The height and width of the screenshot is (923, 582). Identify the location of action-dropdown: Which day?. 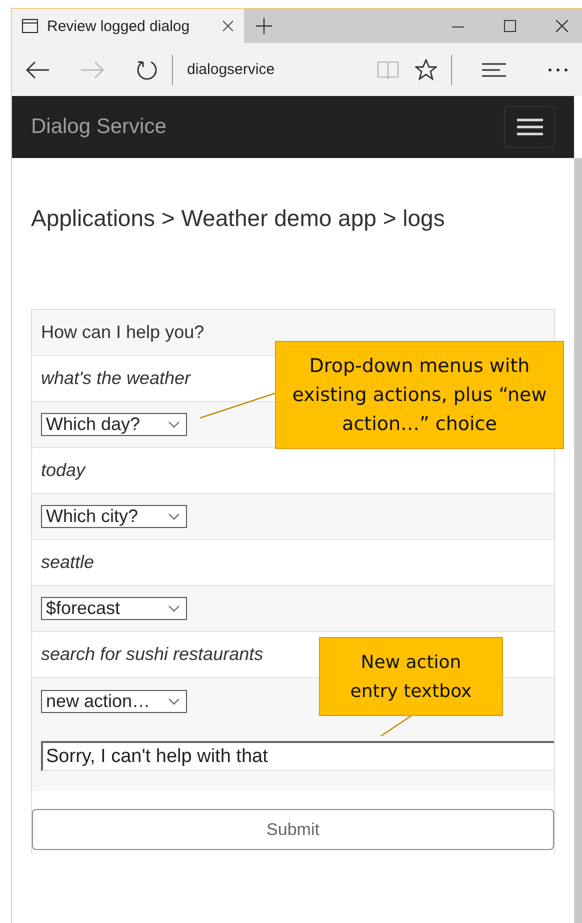
(114, 424).